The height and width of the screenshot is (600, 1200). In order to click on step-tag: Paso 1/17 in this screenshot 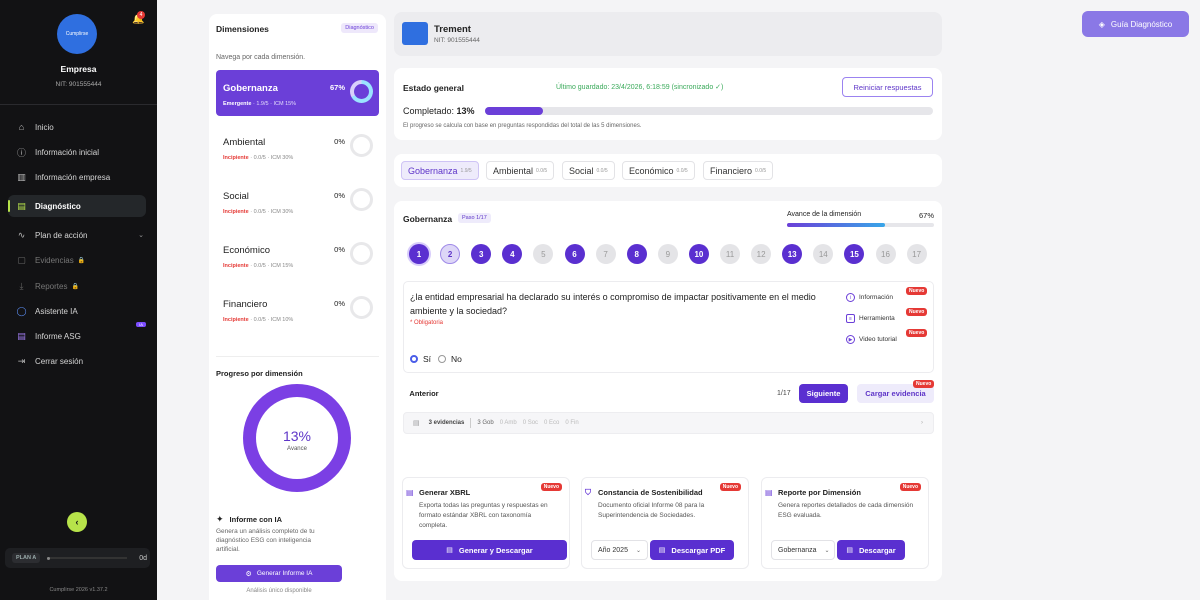, I will do `click(474, 218)`.